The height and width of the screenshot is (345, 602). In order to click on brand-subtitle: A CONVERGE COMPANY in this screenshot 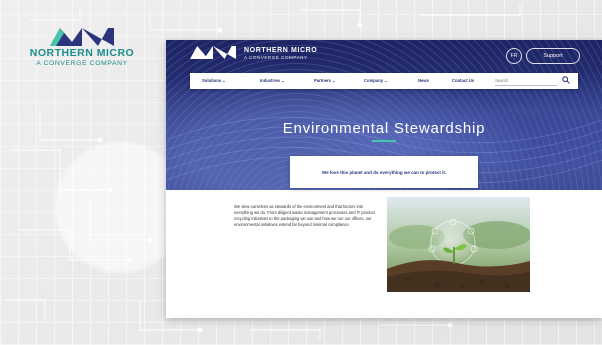, I will do `click(82, 63)`.